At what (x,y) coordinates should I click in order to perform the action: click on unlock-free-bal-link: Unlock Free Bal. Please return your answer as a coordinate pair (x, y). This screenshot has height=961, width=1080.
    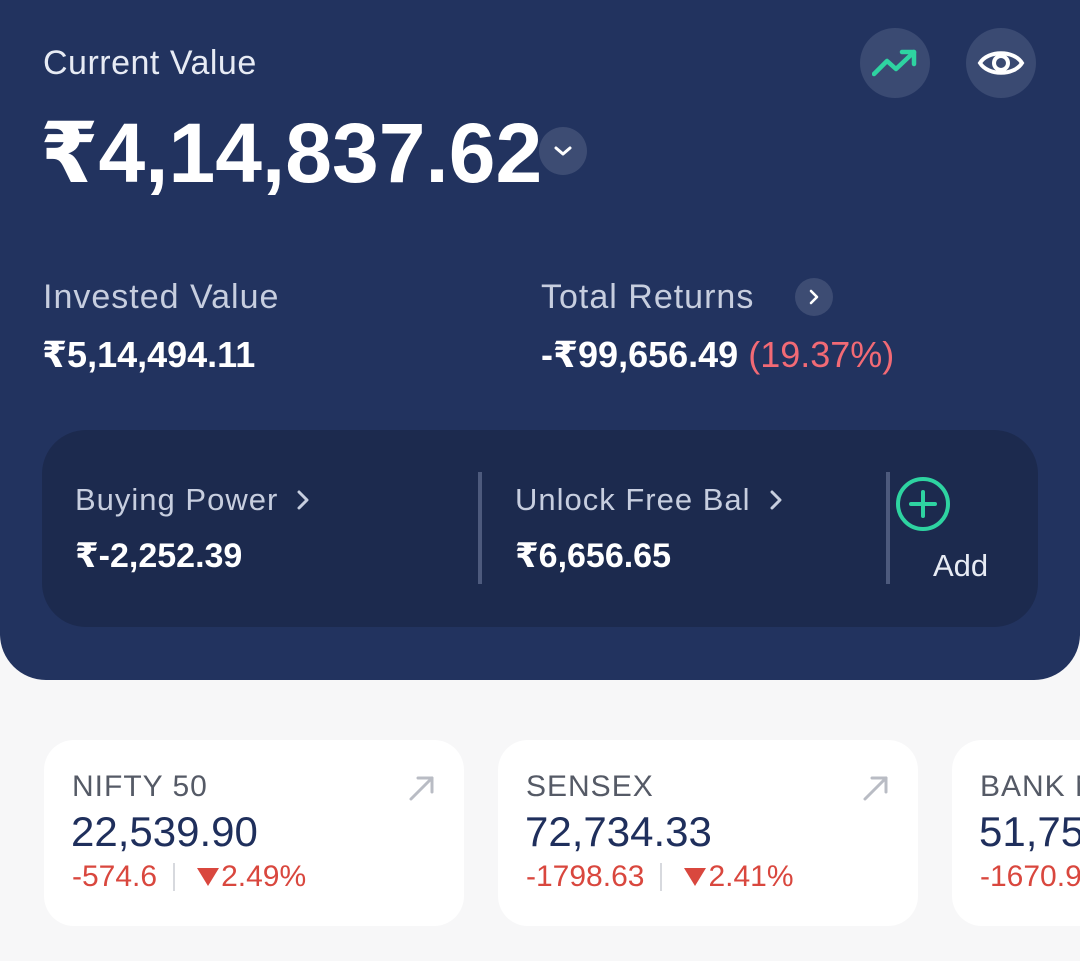
    Looking at the image, I should click on (649, 500).